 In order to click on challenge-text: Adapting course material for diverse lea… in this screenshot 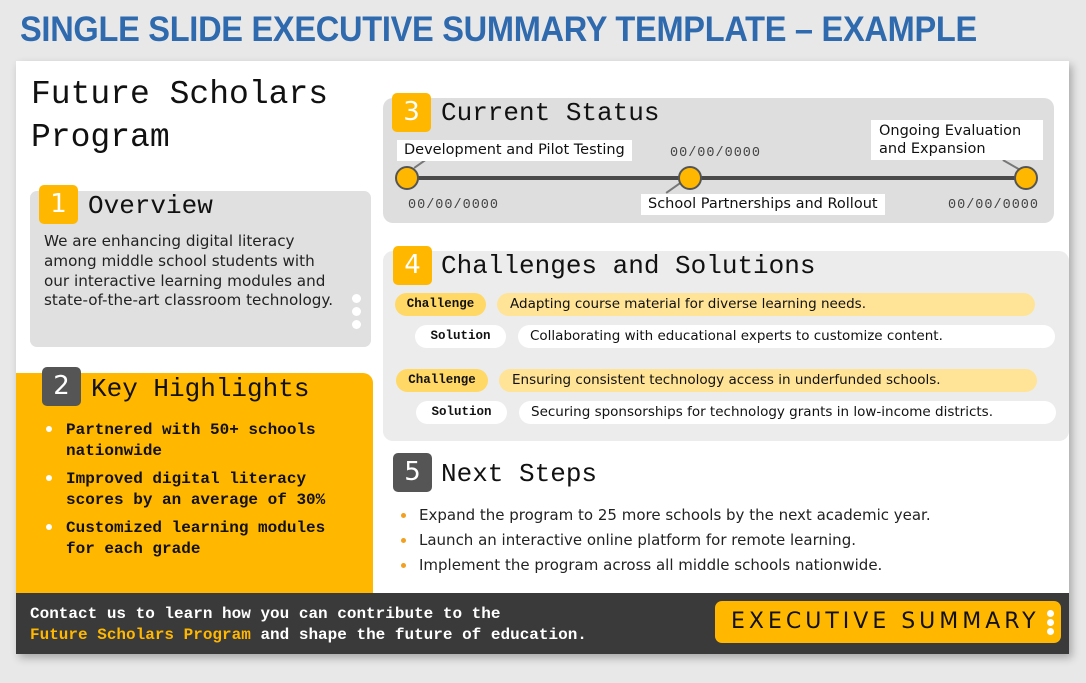, I will do `click(766, 304)`.